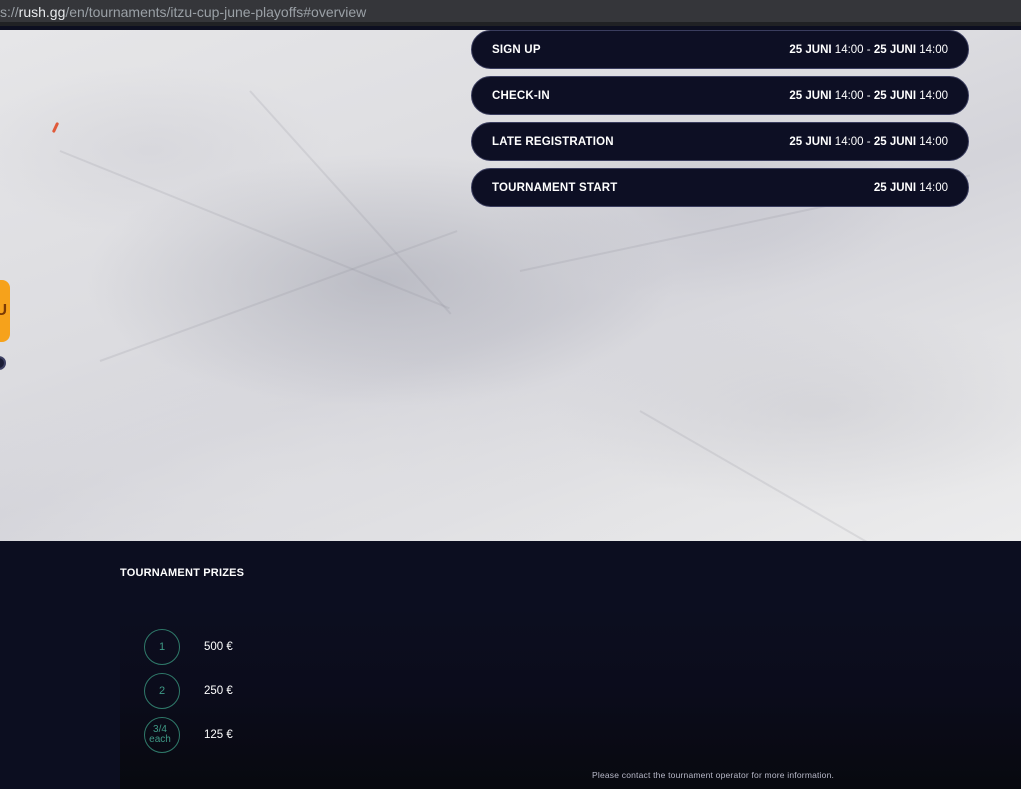 The width and height of the screenshot is (1021, 789). I want to click on url-host: rush.gg, so click(42, 12).